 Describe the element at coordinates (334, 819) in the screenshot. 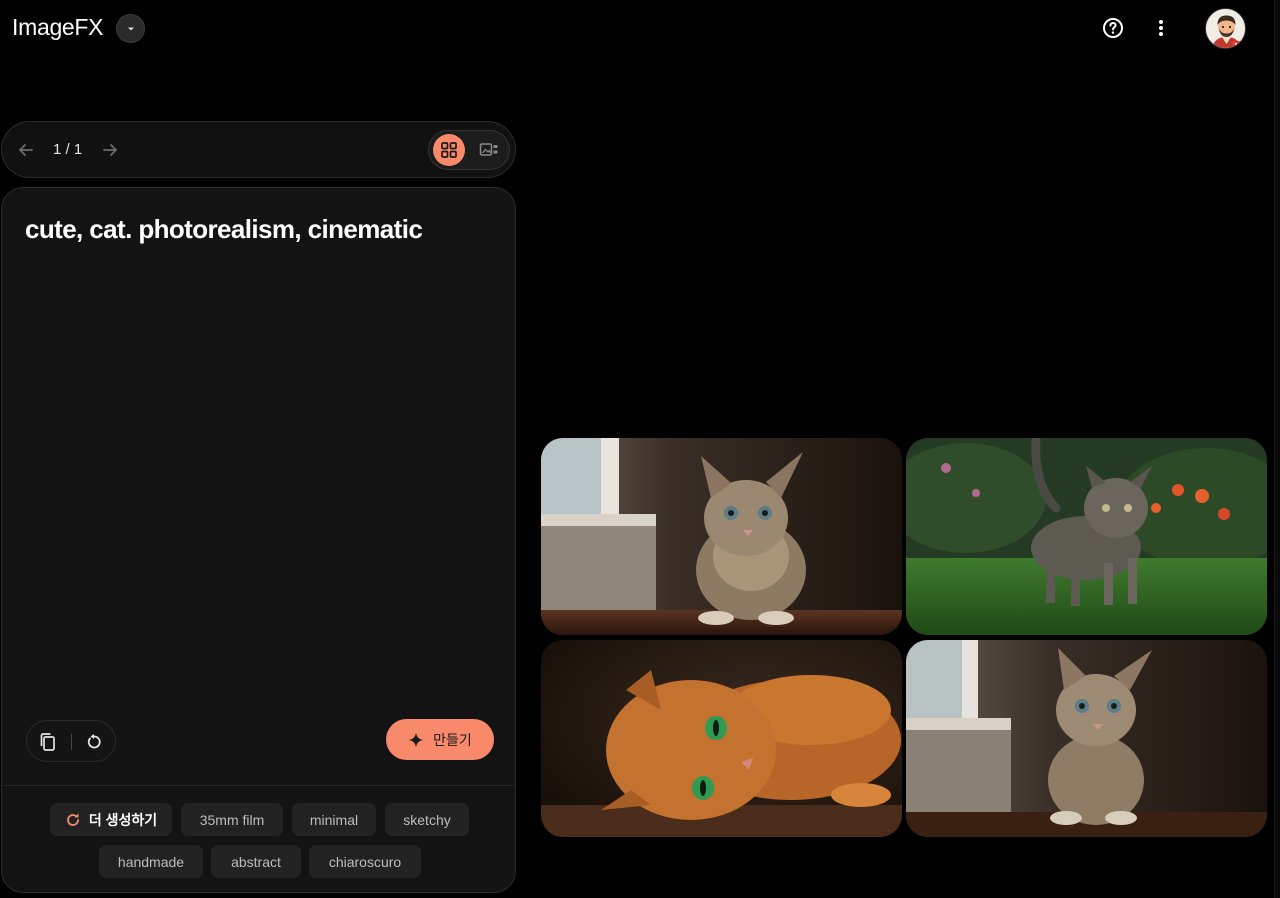

I see `style-chip-minimal: minimal` at that location.